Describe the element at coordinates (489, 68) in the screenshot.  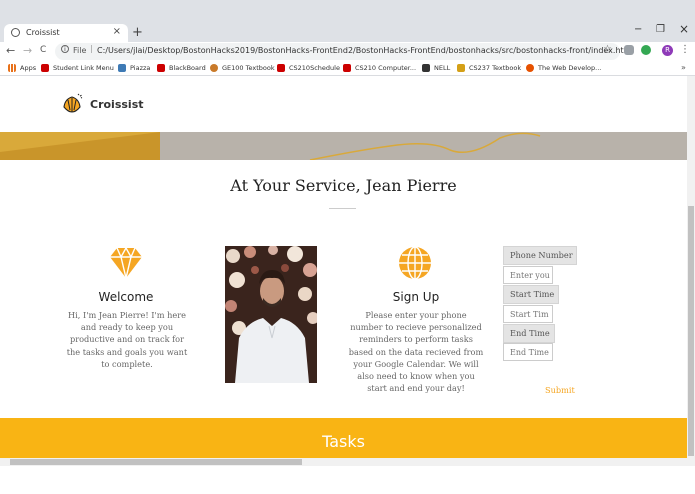
I see `bookmark-cs237: CS237 Textbook` at that location.